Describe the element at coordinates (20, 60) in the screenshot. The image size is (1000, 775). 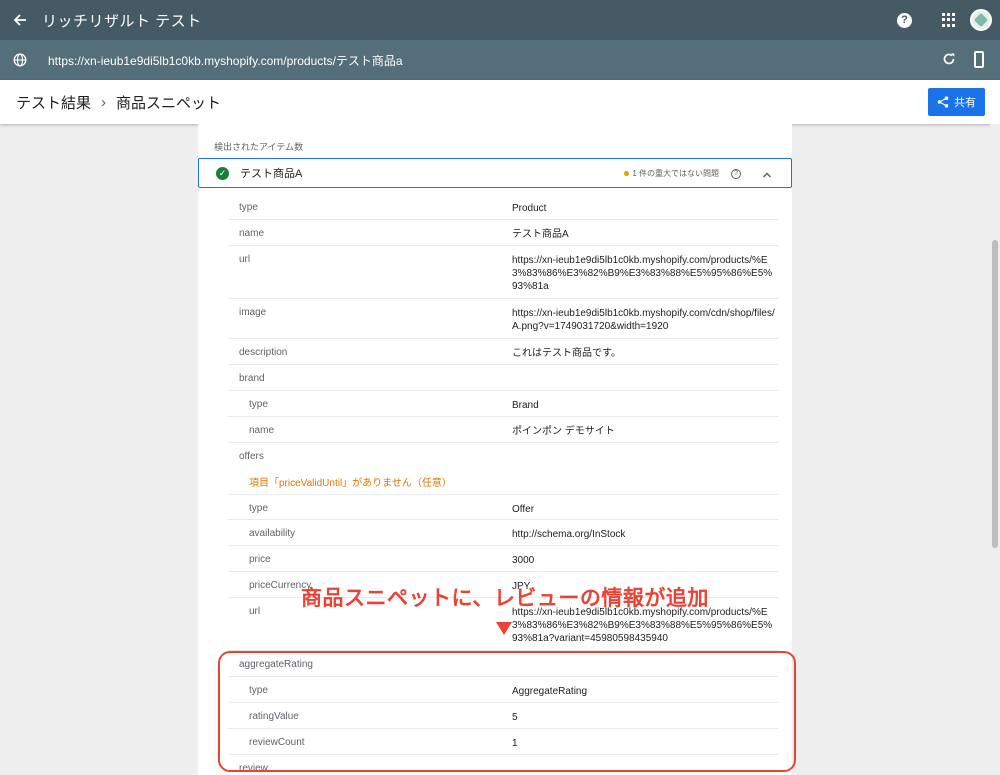
I see `globe-icon` at that location.